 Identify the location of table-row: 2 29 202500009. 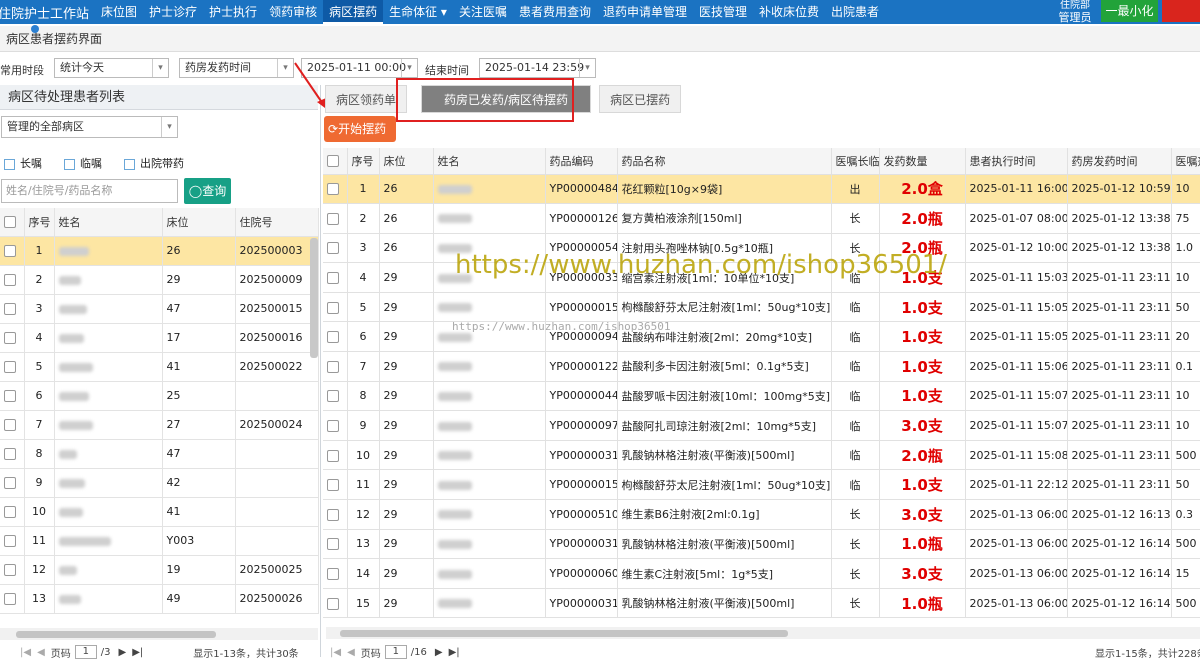
(159, 280).